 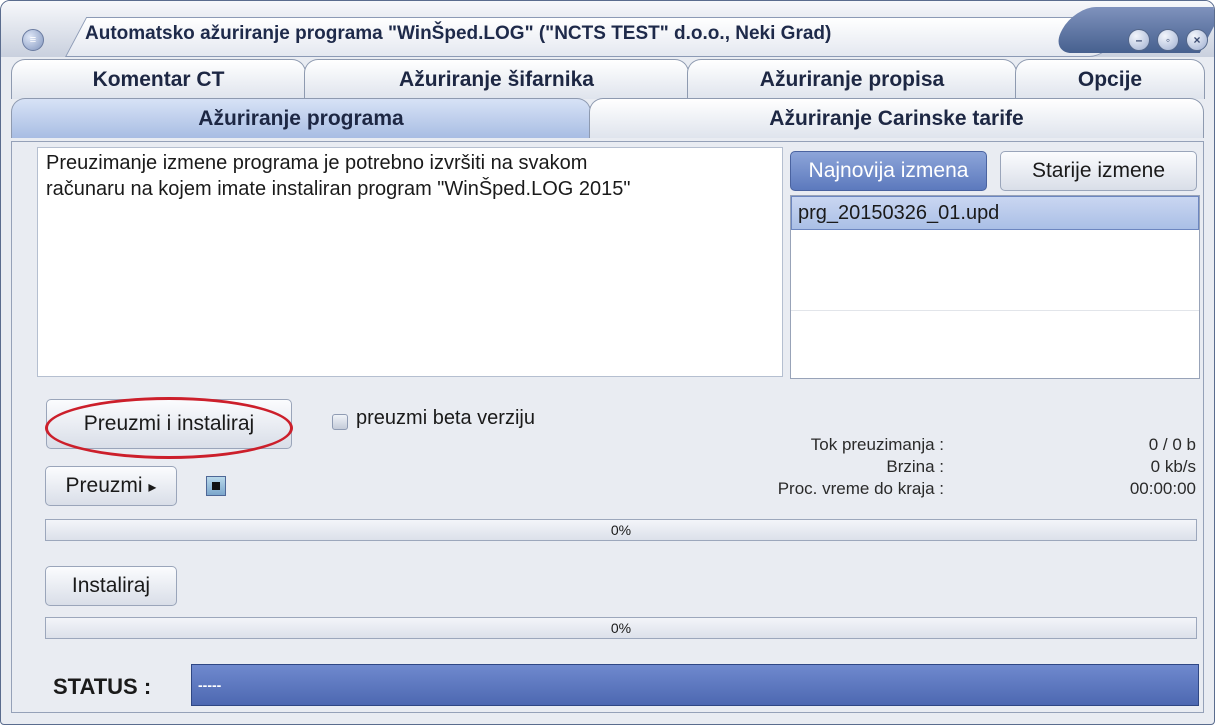 What do you see at coordinates (152, 487) in the screenshot?
I see `arrow-right-icon: ▸` at bounding box center [152, 487].